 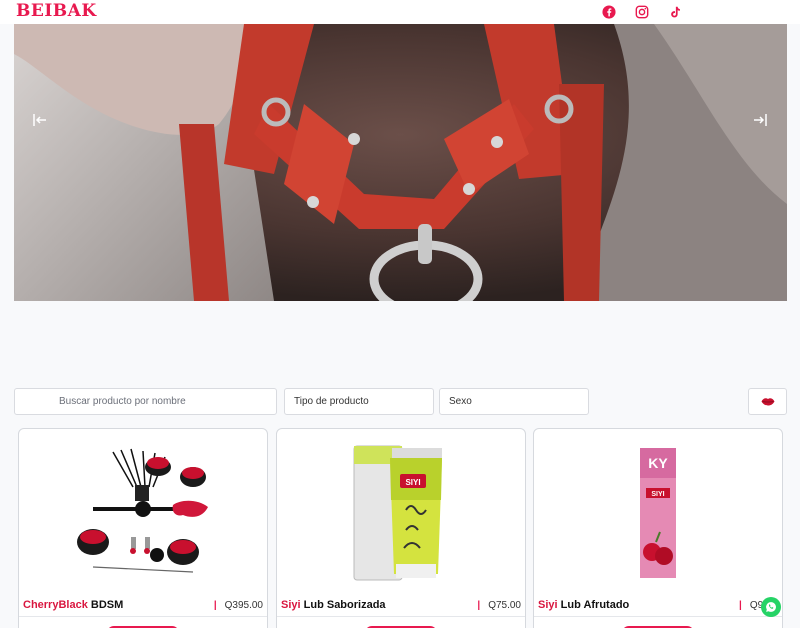 I want to click on product-price: | Q9, so click(x=751, y=605).